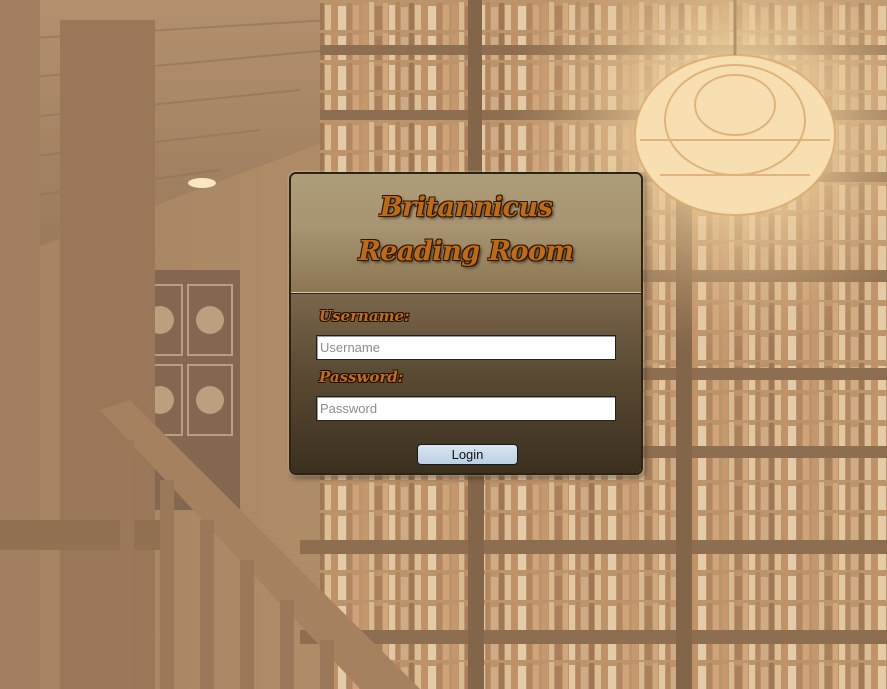 The image size is (887, 689). What do you see at coordinates (364, 316) in the screenshot?
I see `username-label: Username:` at bounding box center [364, 316].